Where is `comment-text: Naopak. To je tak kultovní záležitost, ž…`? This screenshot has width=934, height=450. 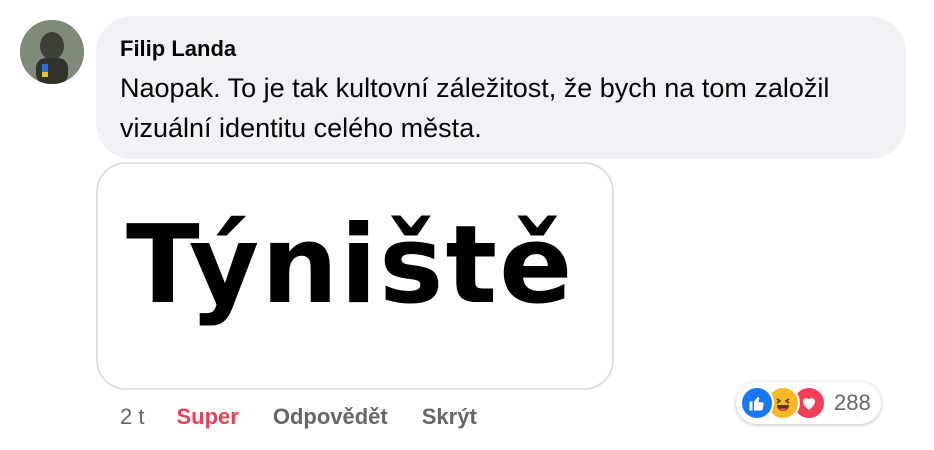
comment-text: Naopak. To je tak kultovní záležitost, ž… is located at coordinates (475, 108).